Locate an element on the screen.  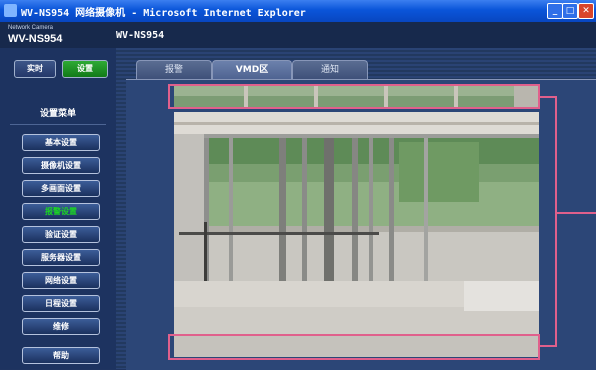
maximize-button: □ is located at coordinates (570, 11).